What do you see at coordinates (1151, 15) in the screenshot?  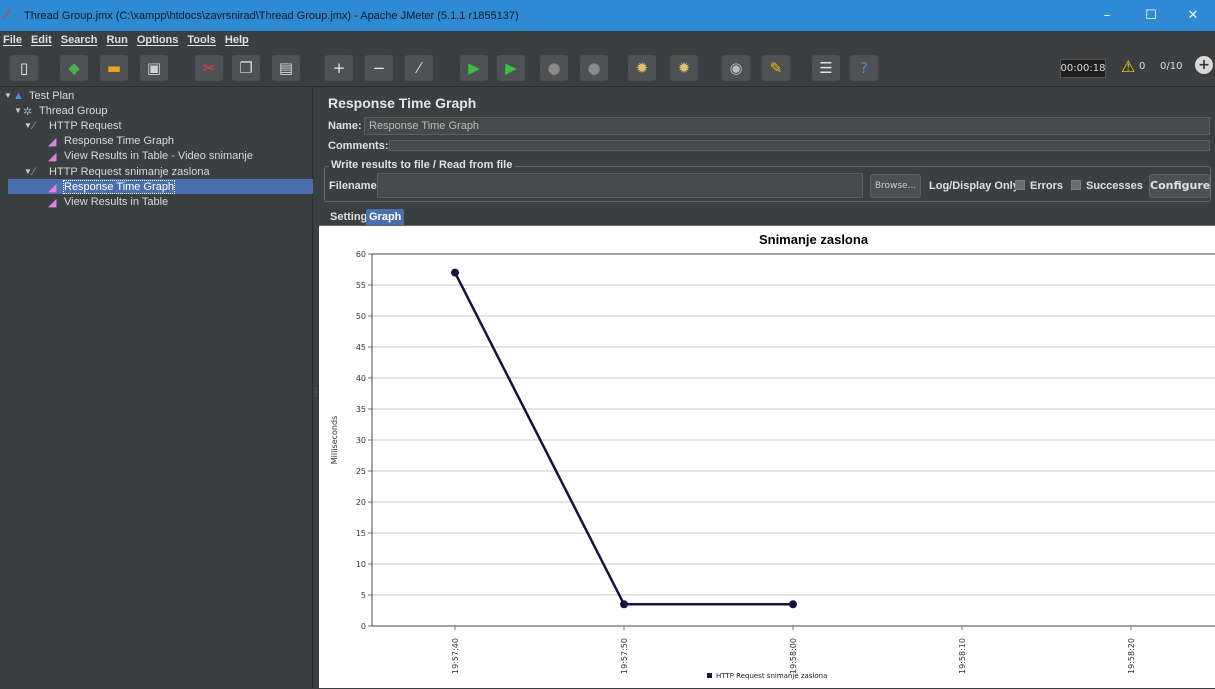 I see `maximize-button: ☐` at bounding box center [1151, 15].